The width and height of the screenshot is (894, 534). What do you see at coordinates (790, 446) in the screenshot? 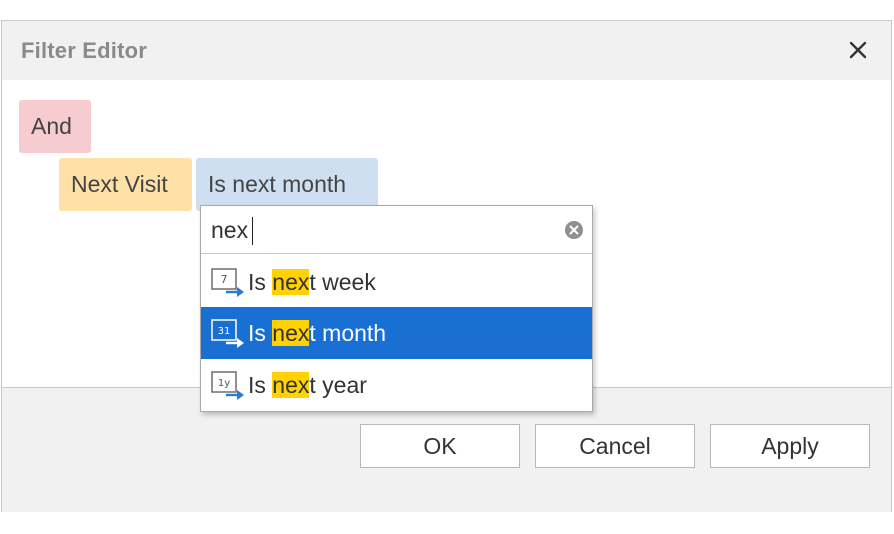
I see `apply-button: Apply` at bounding box center [790, 446].